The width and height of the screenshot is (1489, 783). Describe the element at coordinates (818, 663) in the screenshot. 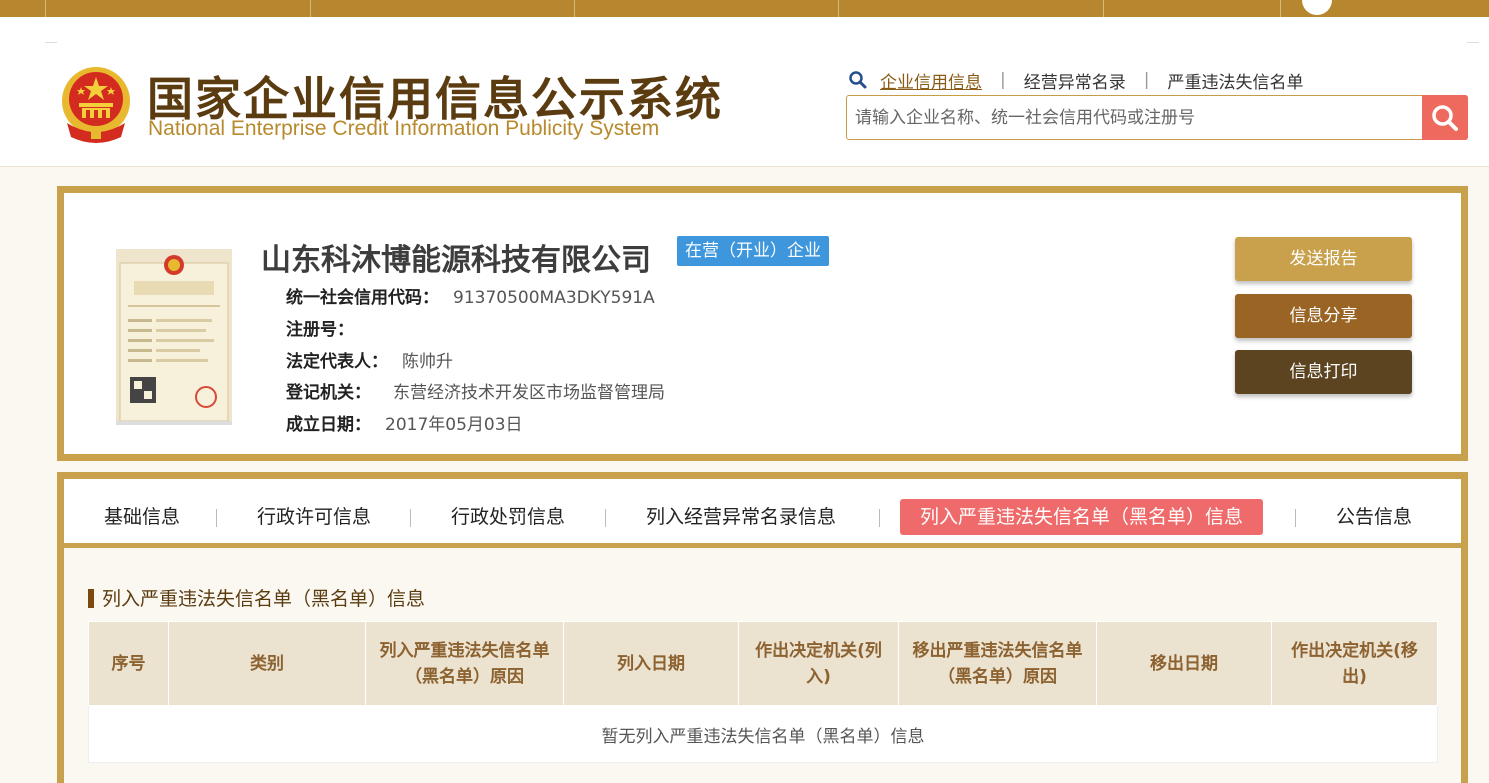

I see `column-header: 作出决定机关(列入)` at that location.